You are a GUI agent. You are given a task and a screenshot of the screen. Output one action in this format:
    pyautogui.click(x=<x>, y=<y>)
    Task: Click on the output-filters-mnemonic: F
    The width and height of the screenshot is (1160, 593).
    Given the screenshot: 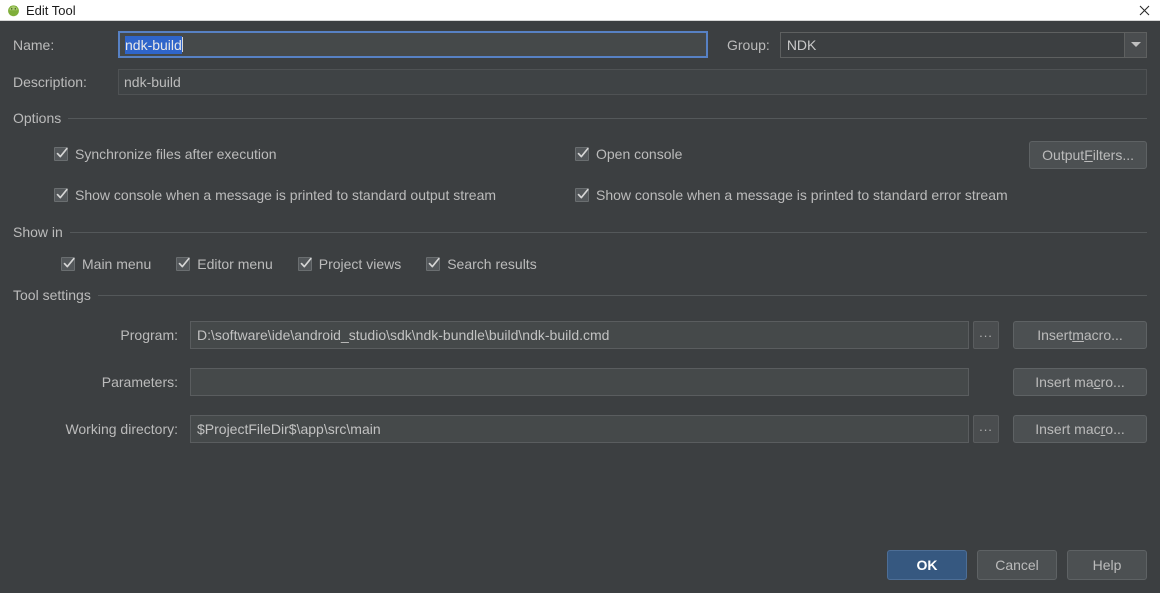 What is the action you would take?
    pyautogui.click(x=1088, y=155)
    